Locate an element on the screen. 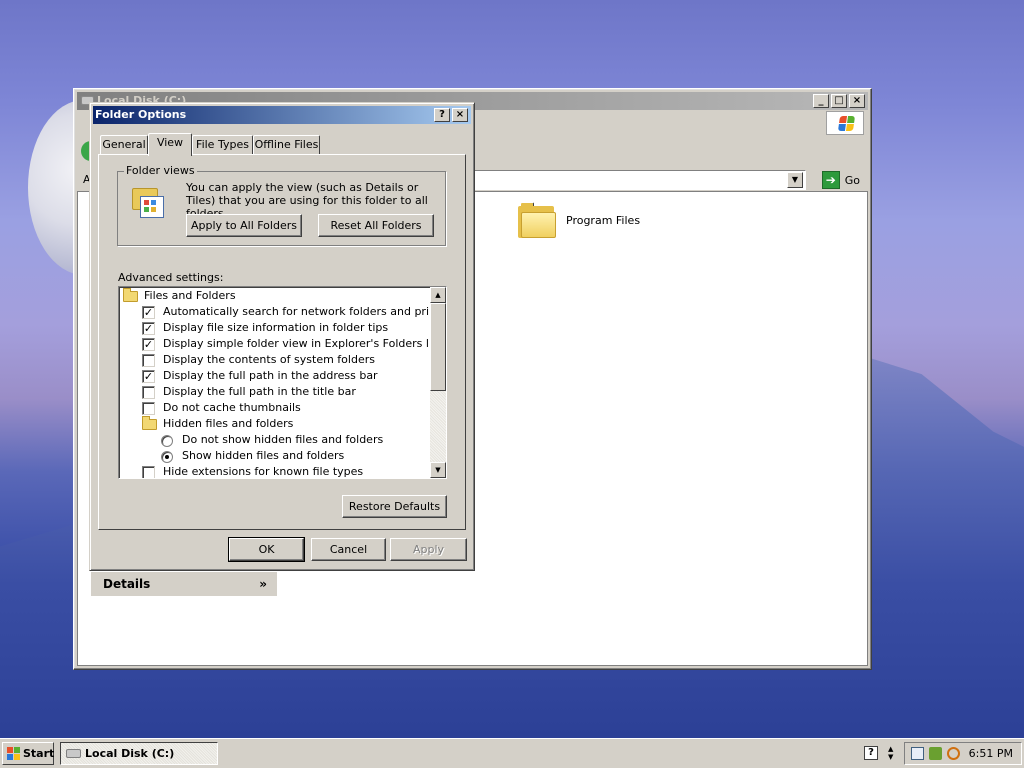 The image size is (1024, 768). scroll-up-icon: ▲ is located at coordinates (438, 295).